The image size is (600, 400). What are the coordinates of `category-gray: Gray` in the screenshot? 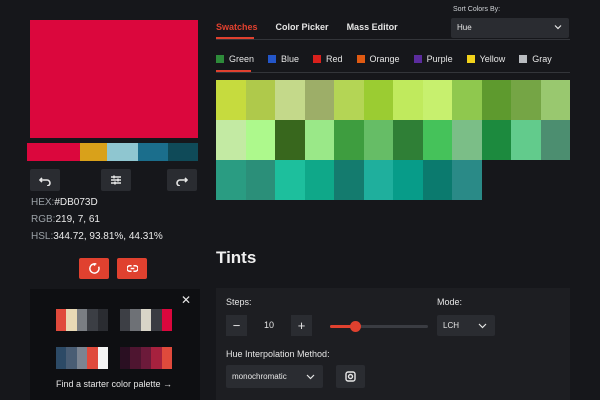 It's located at (535, 59).